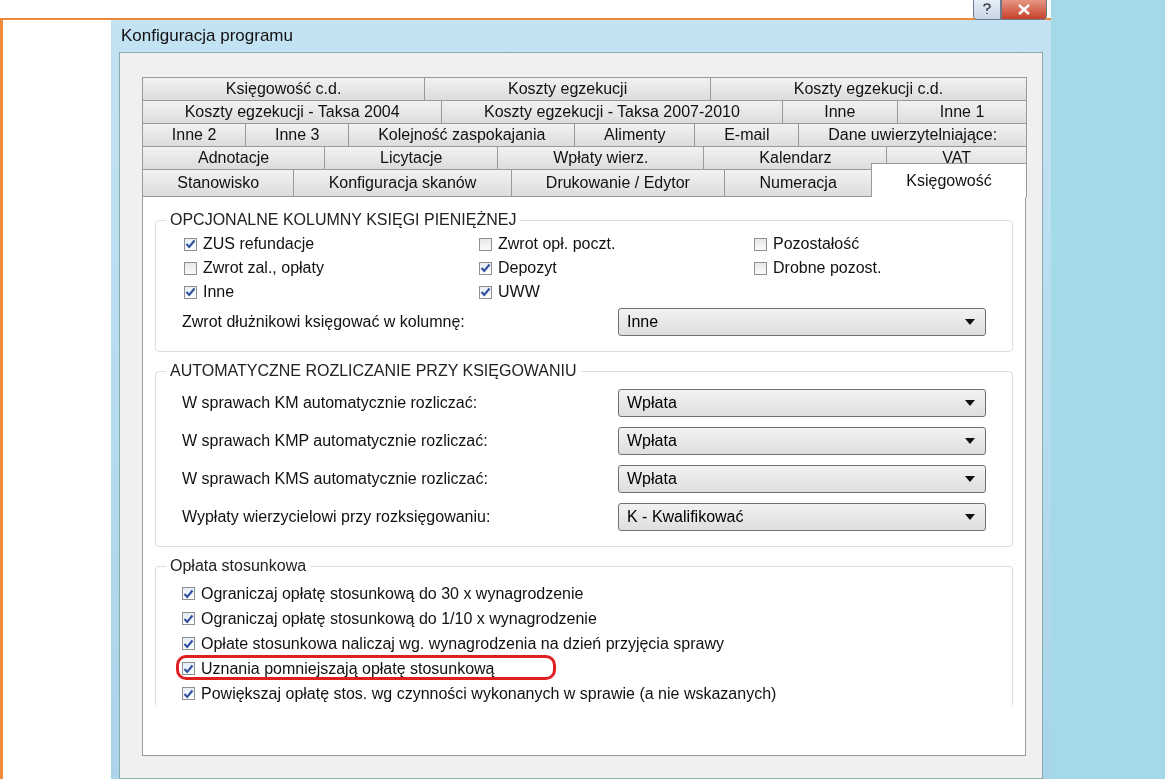  What do you see at coordinates (399, 618) in the screenshot?
I see `checkbox-label: Ograniczaj opłatę stosunkową do 1/10 x wynagrodzenie` at bounding box center [399, 618].